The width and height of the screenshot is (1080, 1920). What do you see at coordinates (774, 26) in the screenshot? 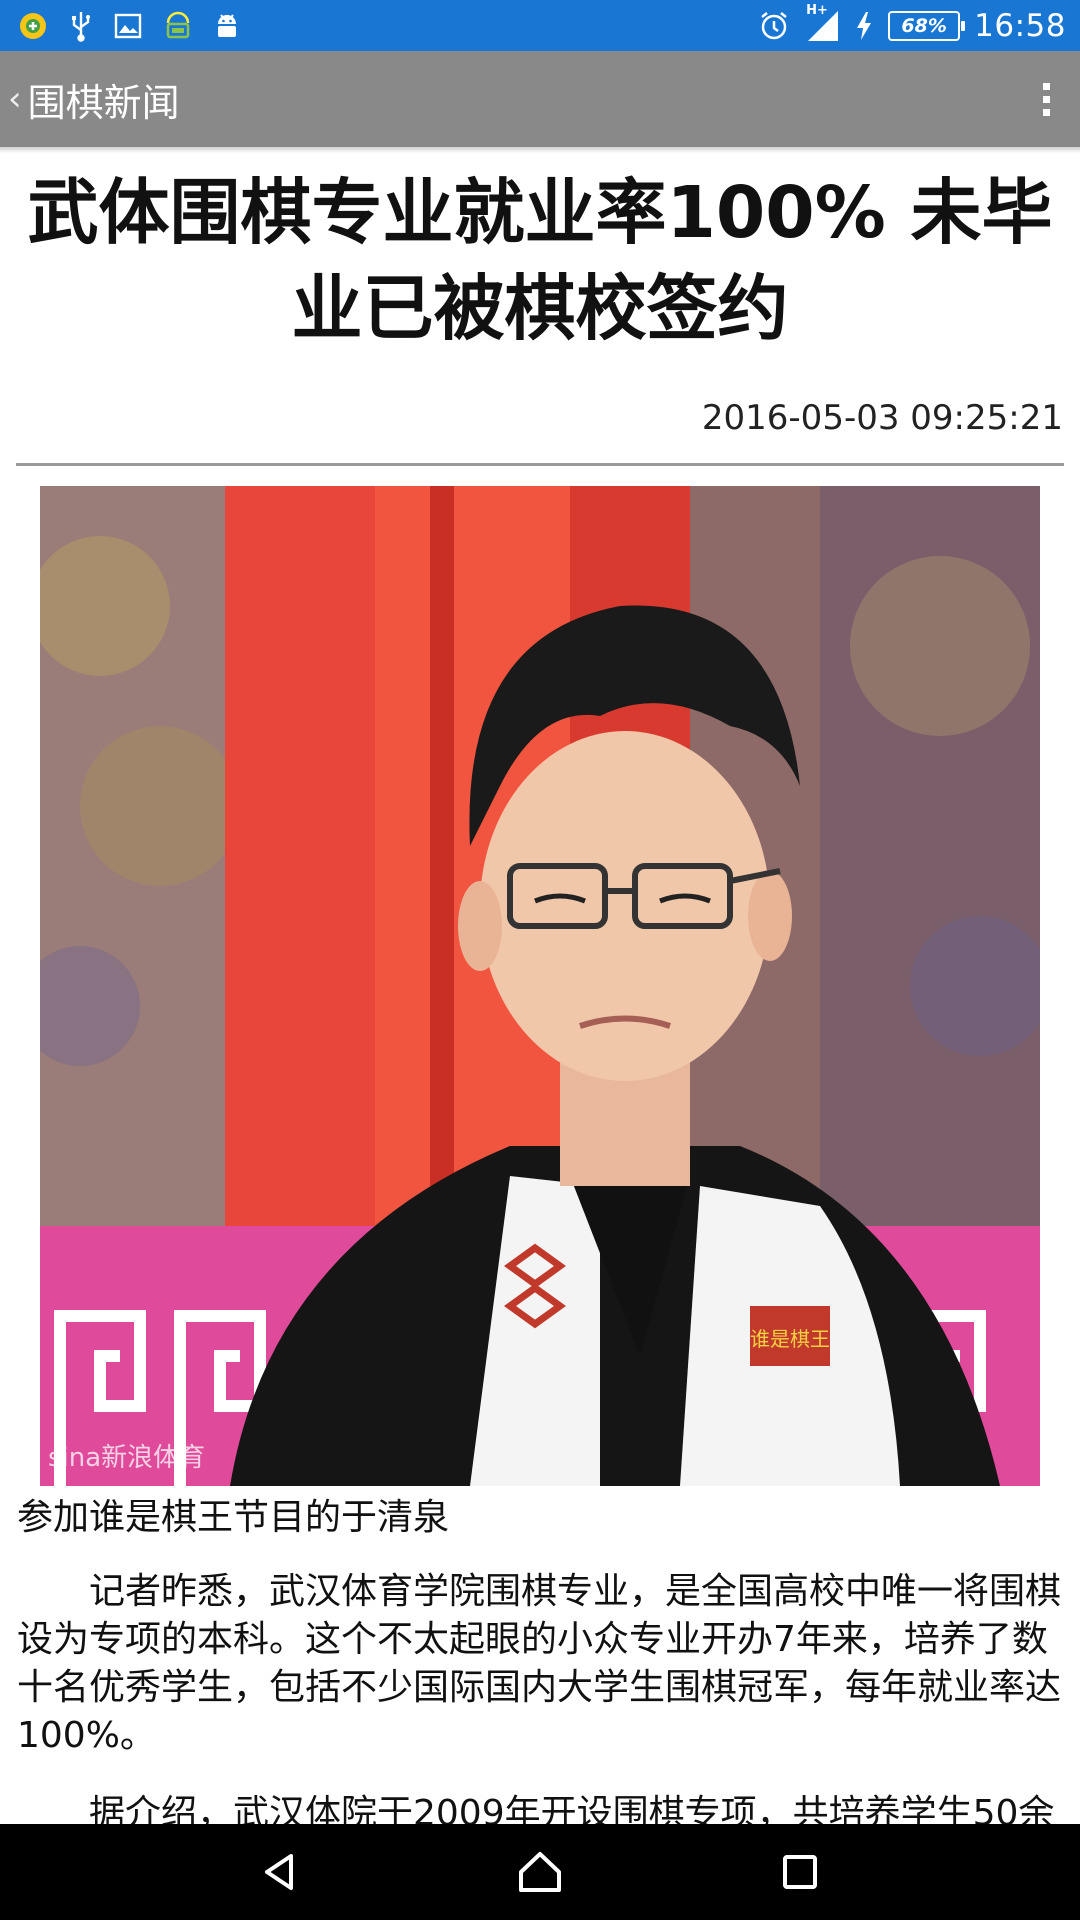
I see `alarm-icon` at bounding box center [774, 26].